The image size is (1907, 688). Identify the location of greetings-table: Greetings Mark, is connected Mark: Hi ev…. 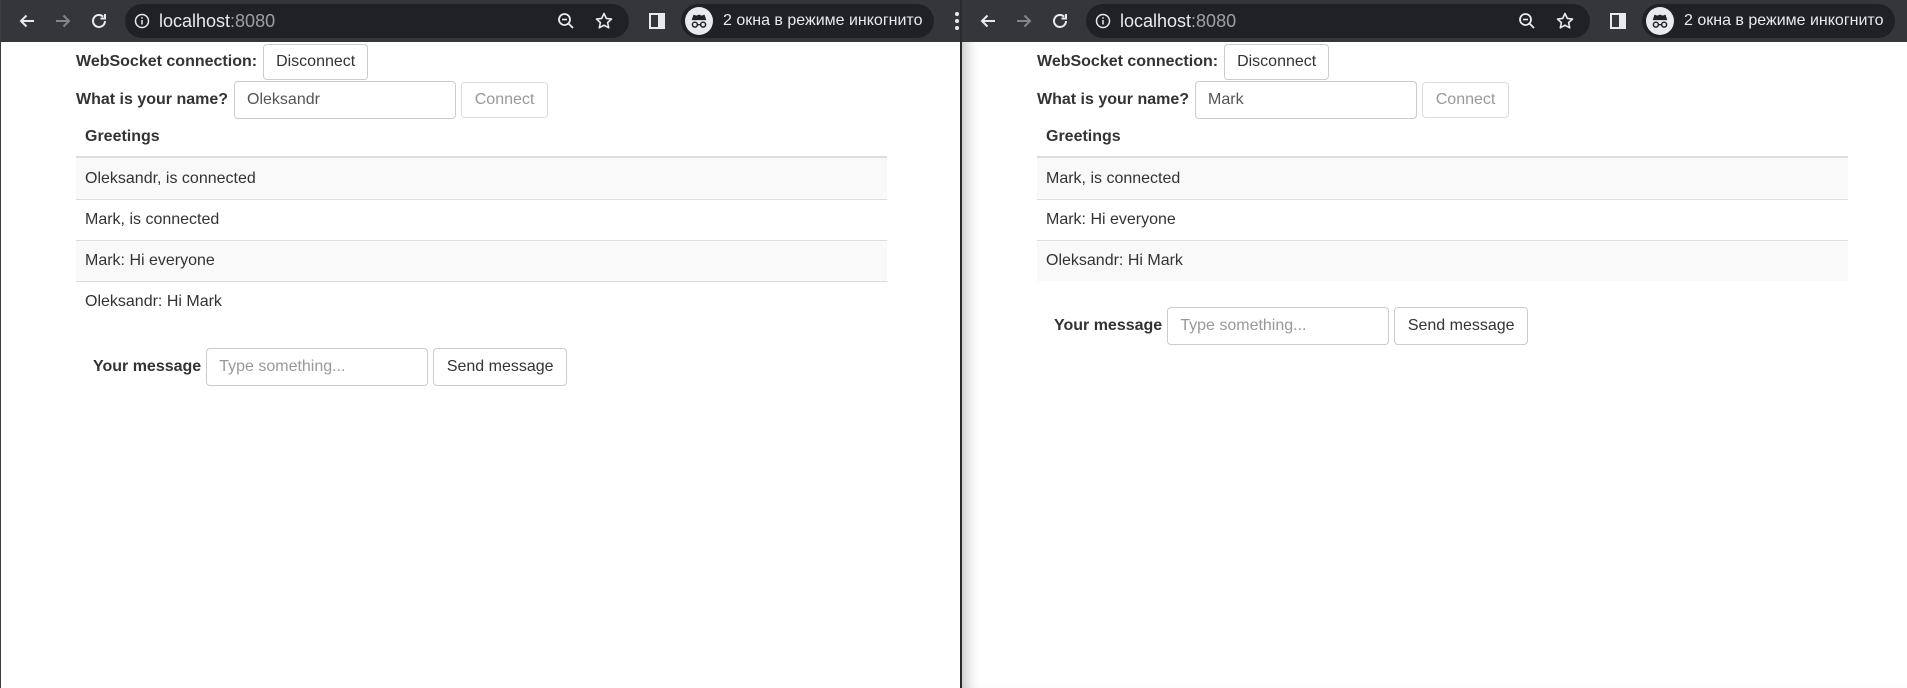
(1442, 199).